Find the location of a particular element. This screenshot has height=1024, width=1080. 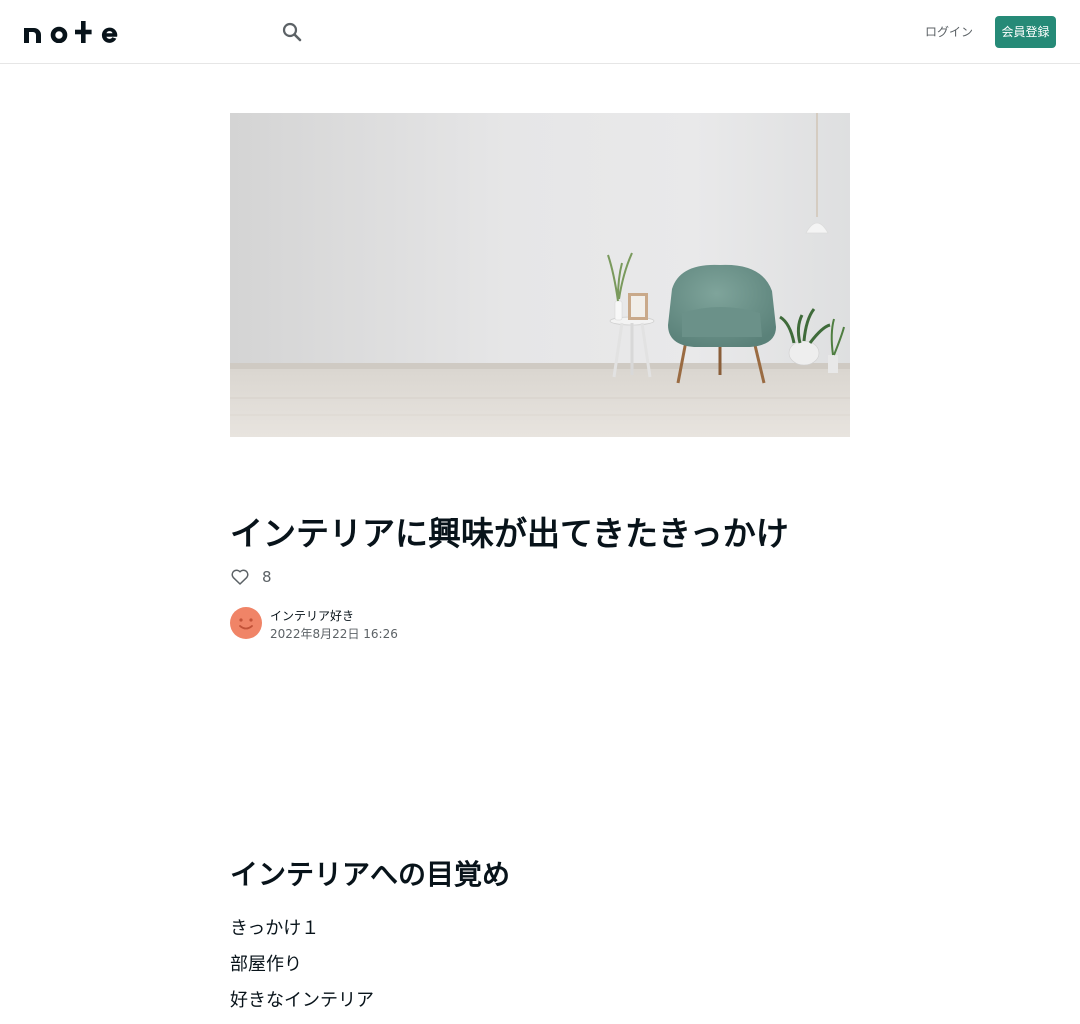

toc-list: きっかけ１ 部屋作り 好きなインテリア is located at coordinates (302, 965).